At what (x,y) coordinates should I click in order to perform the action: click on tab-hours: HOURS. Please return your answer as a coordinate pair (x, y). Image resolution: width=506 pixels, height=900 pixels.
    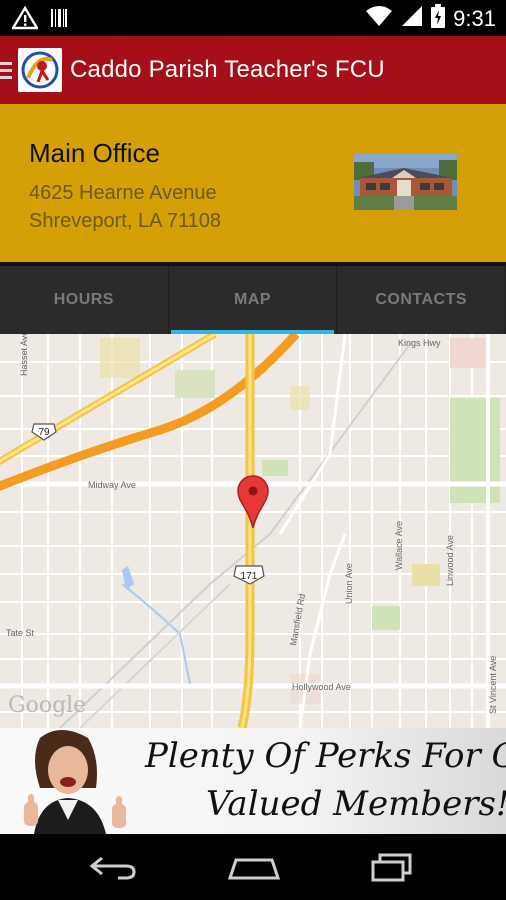
    Looking at the image, I should click on (84, 300).